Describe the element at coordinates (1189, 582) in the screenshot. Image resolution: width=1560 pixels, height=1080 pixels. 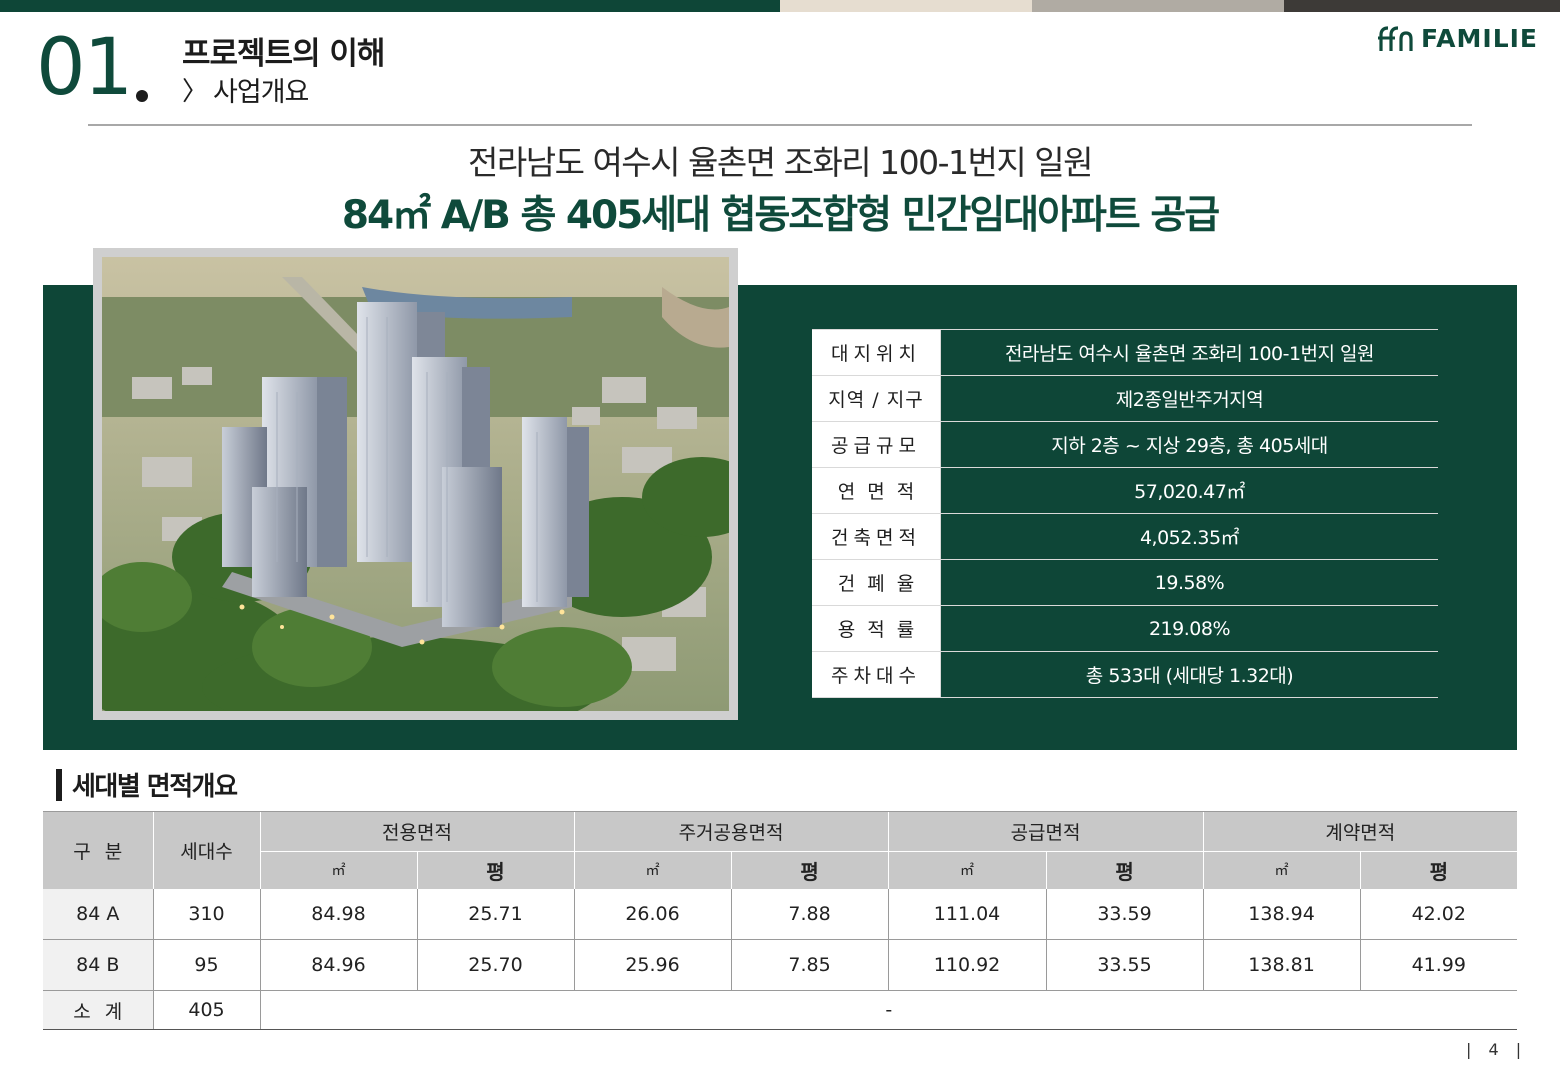
I see `info-value: 19.58%` at that location.